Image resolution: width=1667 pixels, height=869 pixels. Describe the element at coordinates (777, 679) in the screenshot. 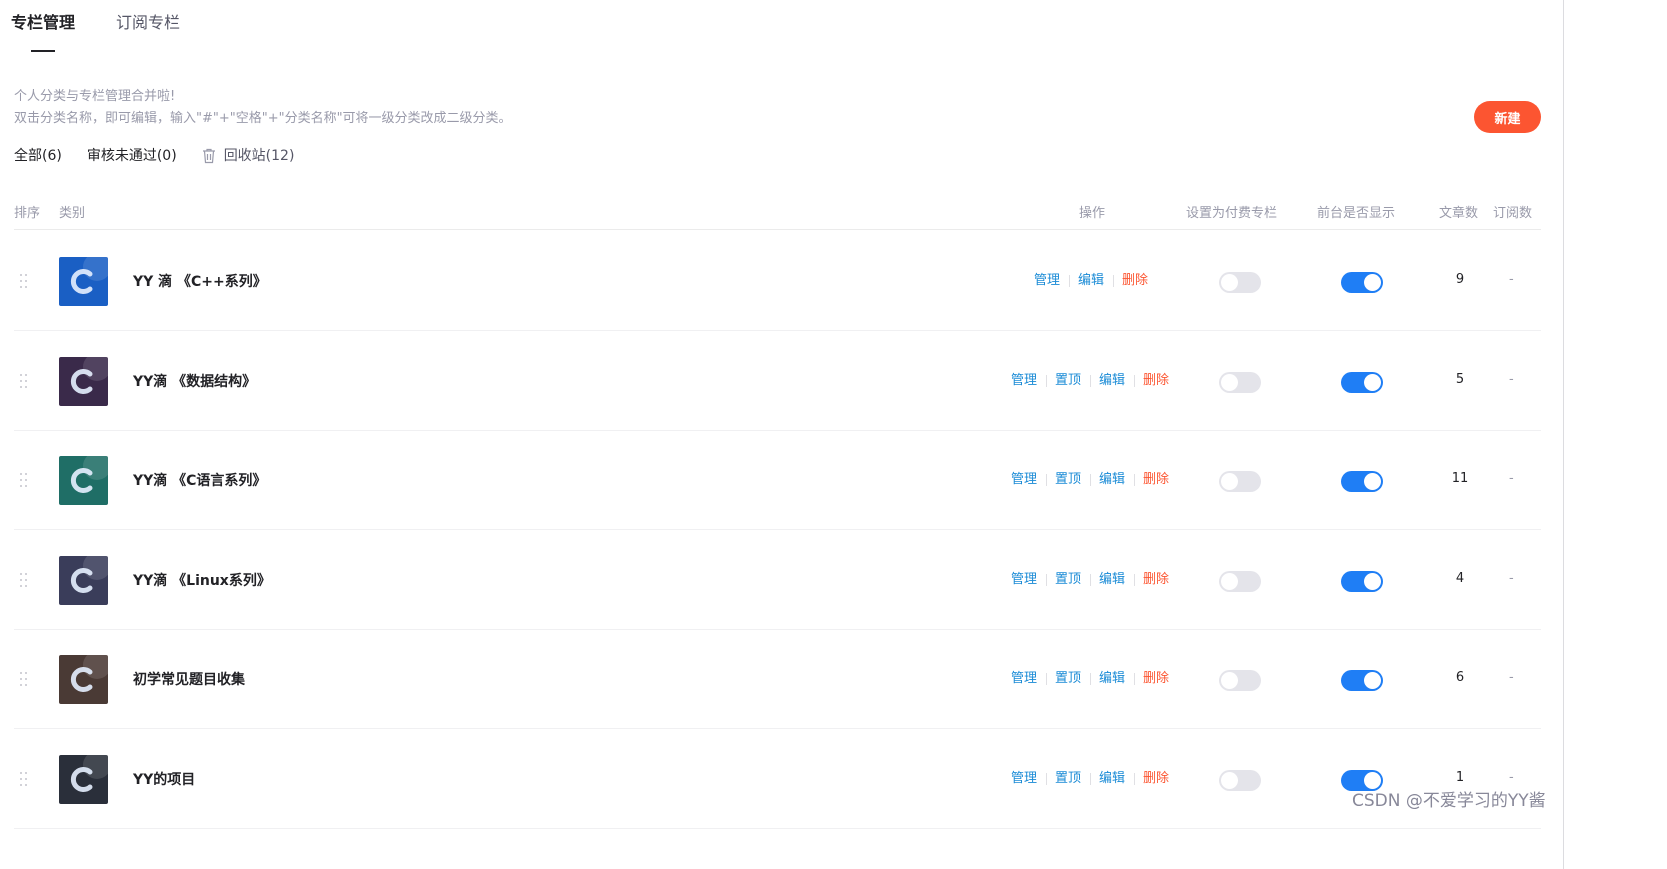

I see `table-row: 初学常见题目收集 管理 置顶 编辑 删除 6 -` at that location.